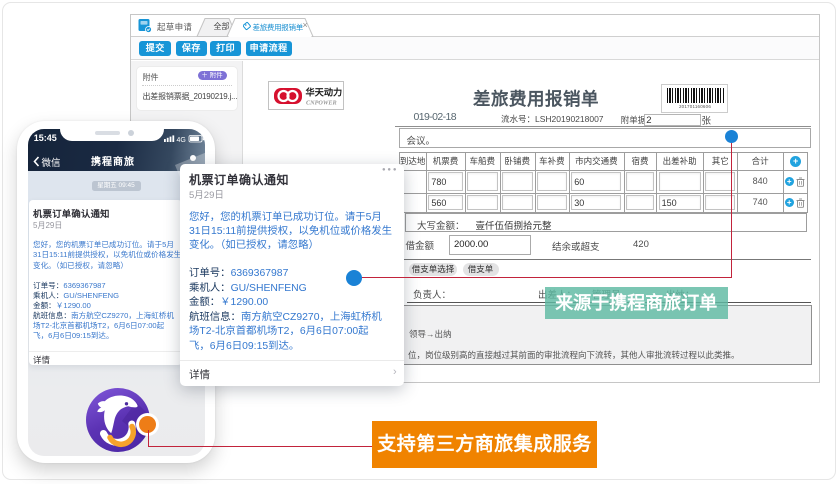 Image resolution: width=839 pixels, height=484 pixels. I want to click on svg-text: 华天动力, so click(323, 92).